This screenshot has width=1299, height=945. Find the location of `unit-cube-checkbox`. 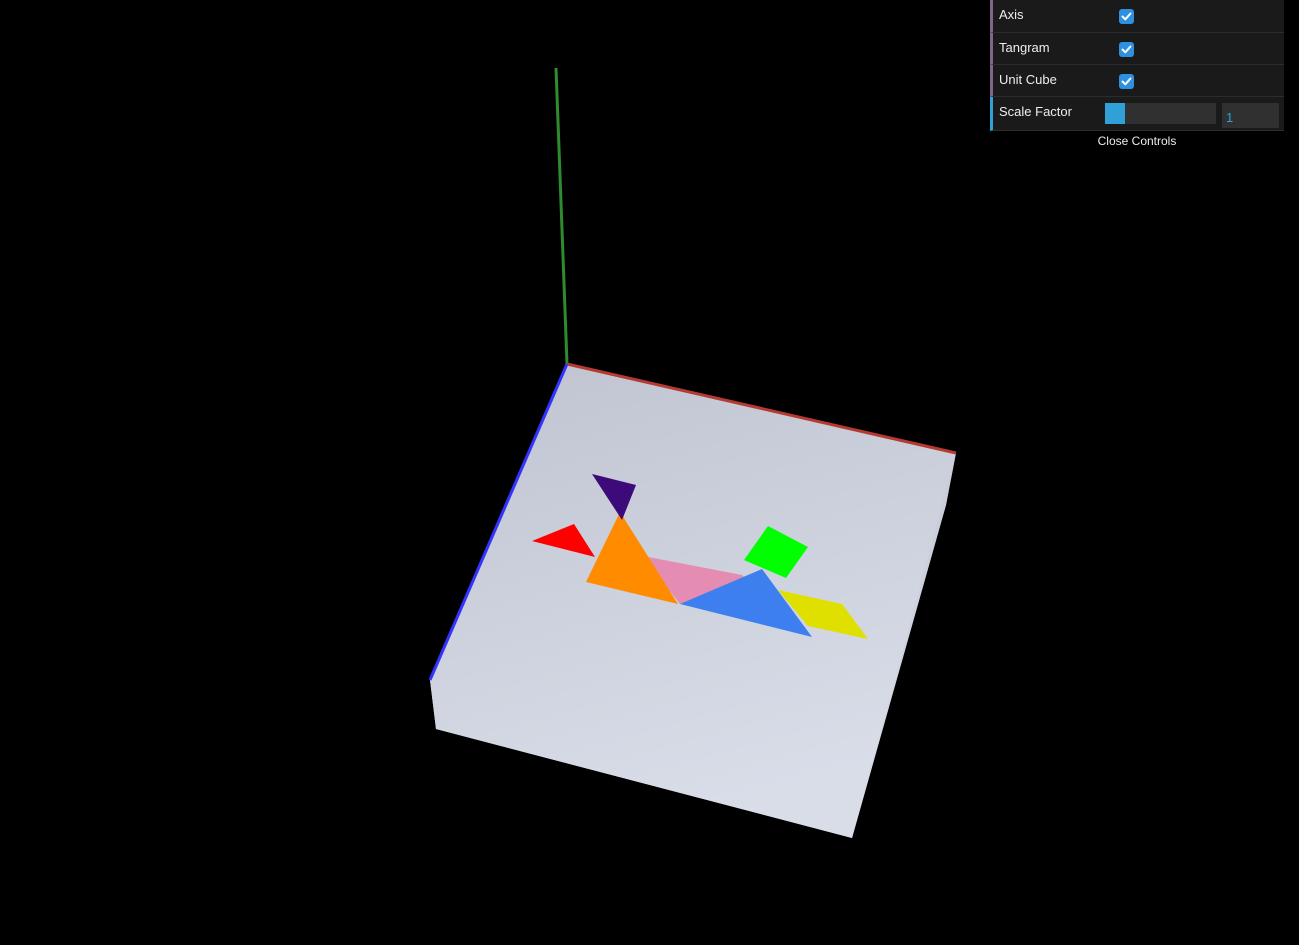

unit-cube-checkbox is located at coordinates (1126, 81).